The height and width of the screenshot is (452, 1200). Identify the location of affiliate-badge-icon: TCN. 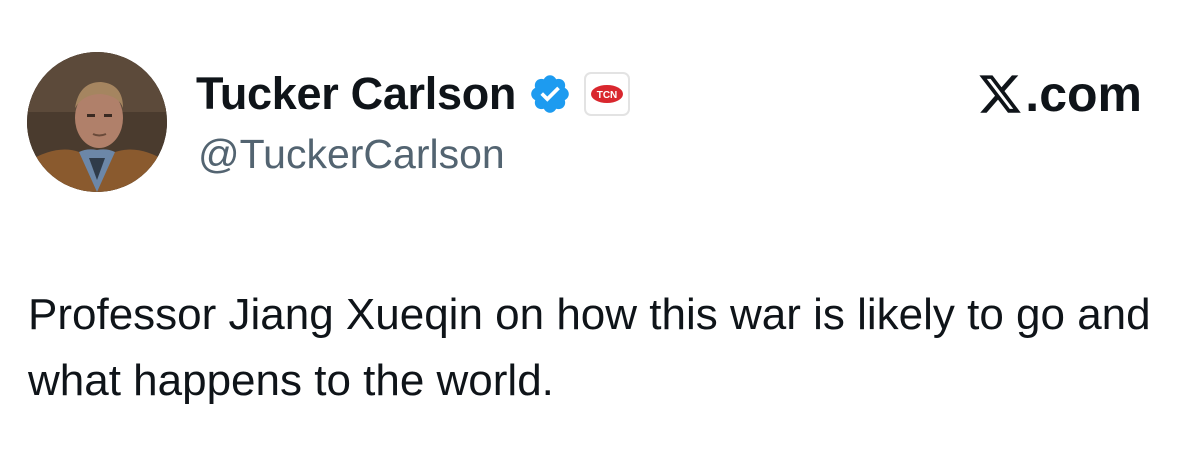
(607, 94).